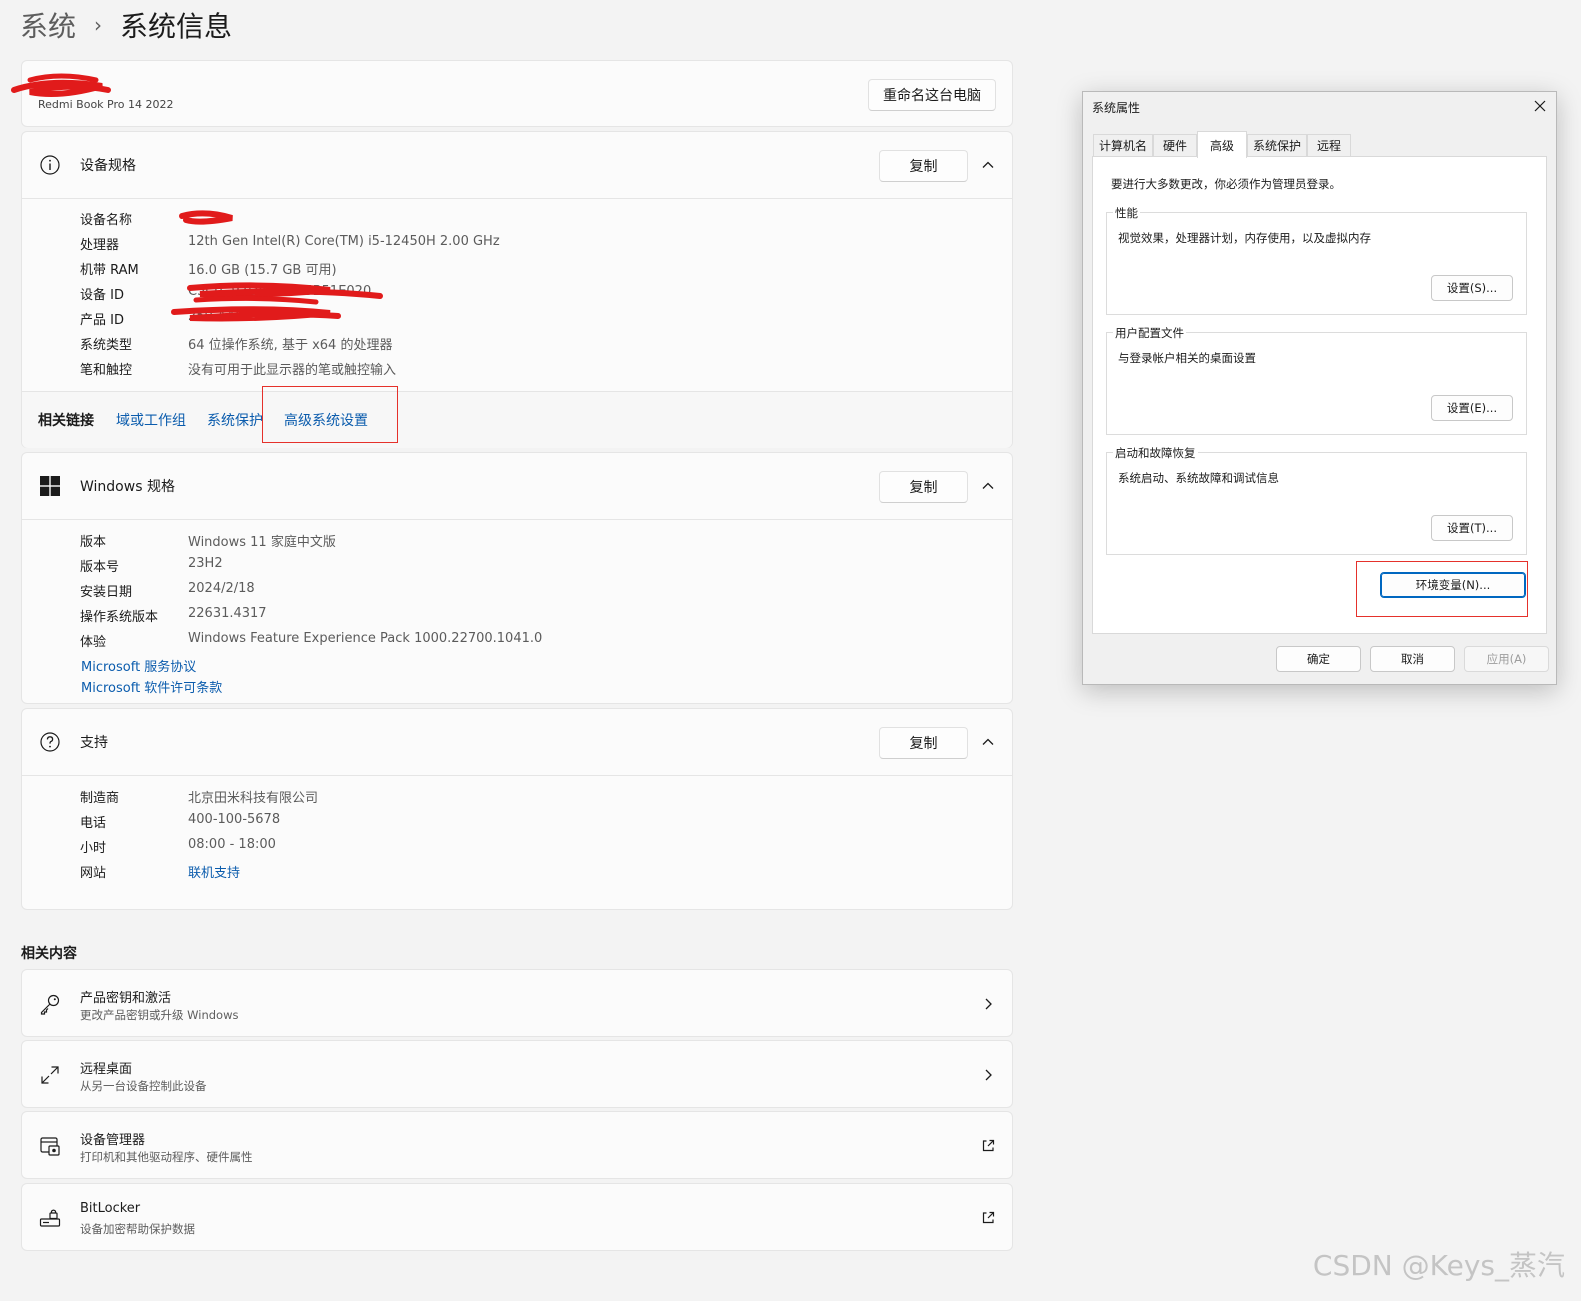  What do you see at coordinates (166, 1157) in the screenshot?
I see `related-item-subtitle: 打印机和其他驱动程序、硬件属性` at bounding box center [166, 1157].